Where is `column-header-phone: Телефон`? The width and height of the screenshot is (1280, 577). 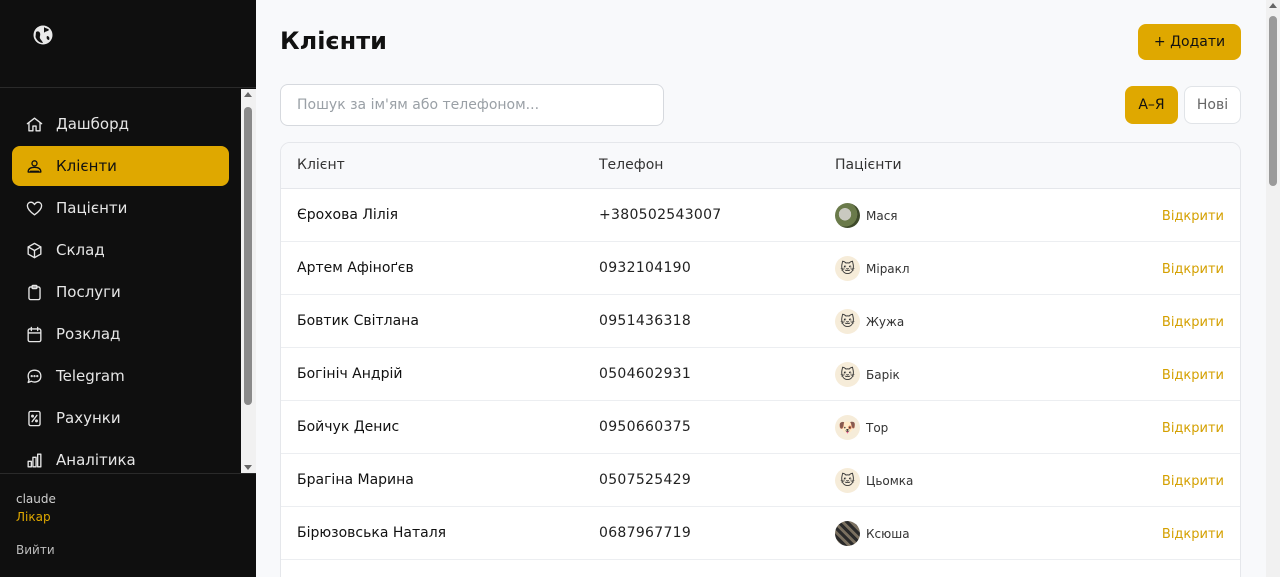 column-header-phone: Телефон is located at coordinates (631, 165).